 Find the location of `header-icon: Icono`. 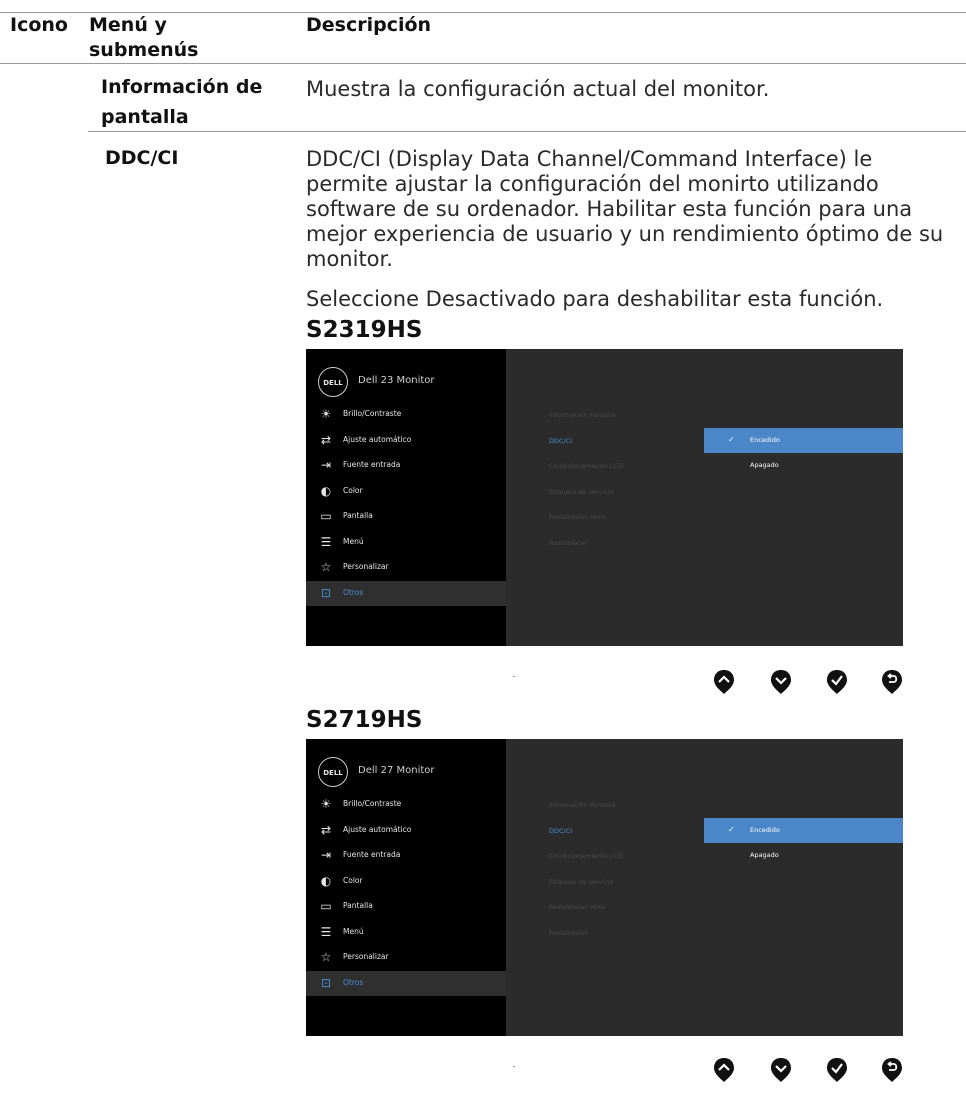

header-icon: Icono is located at coordinates (39, 25).